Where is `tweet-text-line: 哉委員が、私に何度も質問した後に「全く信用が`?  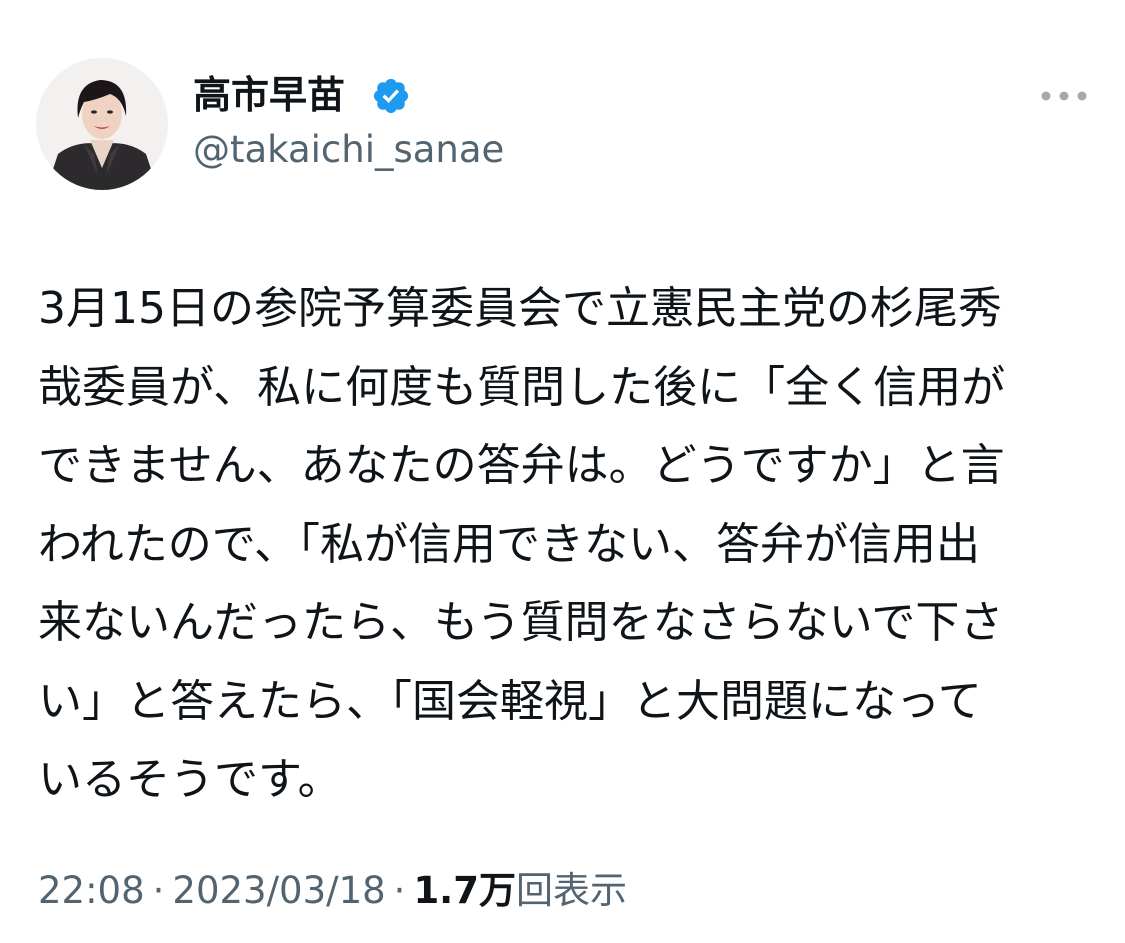 tweet-text-line: 哉委員が、私に何度も質問した後に「全く信用が is located at coordinates (522, 387).